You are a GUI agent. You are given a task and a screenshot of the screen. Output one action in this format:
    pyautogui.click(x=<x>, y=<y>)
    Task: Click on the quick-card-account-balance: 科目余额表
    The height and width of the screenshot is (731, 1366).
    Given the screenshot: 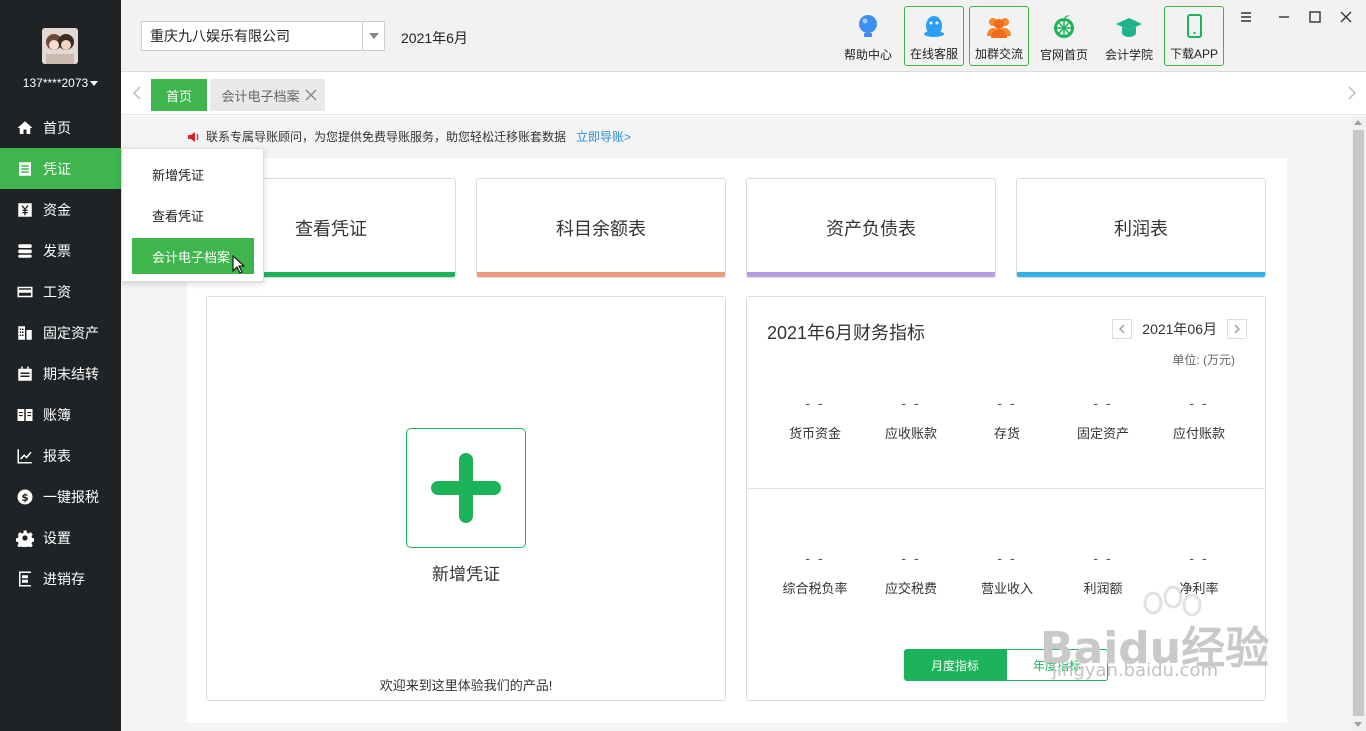 What is the action you would take?
    pyautogui.click(x=601, y=228)
    